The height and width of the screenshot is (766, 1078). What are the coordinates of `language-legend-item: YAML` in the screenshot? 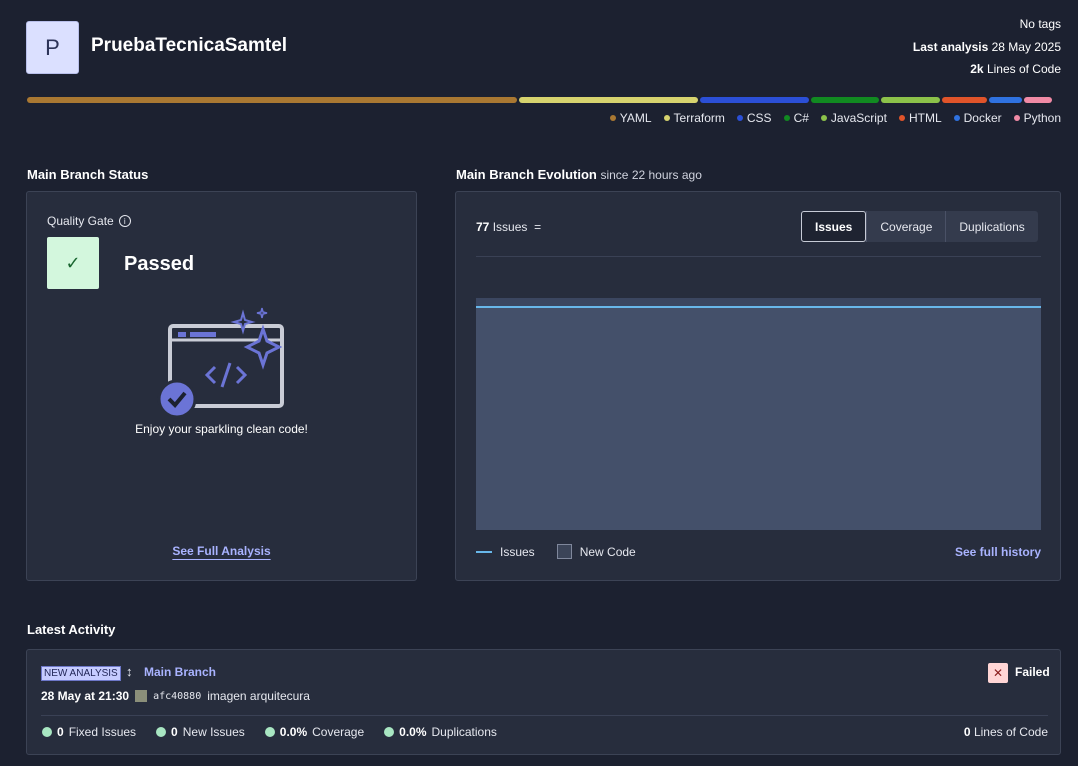 It's located at (630, 118).